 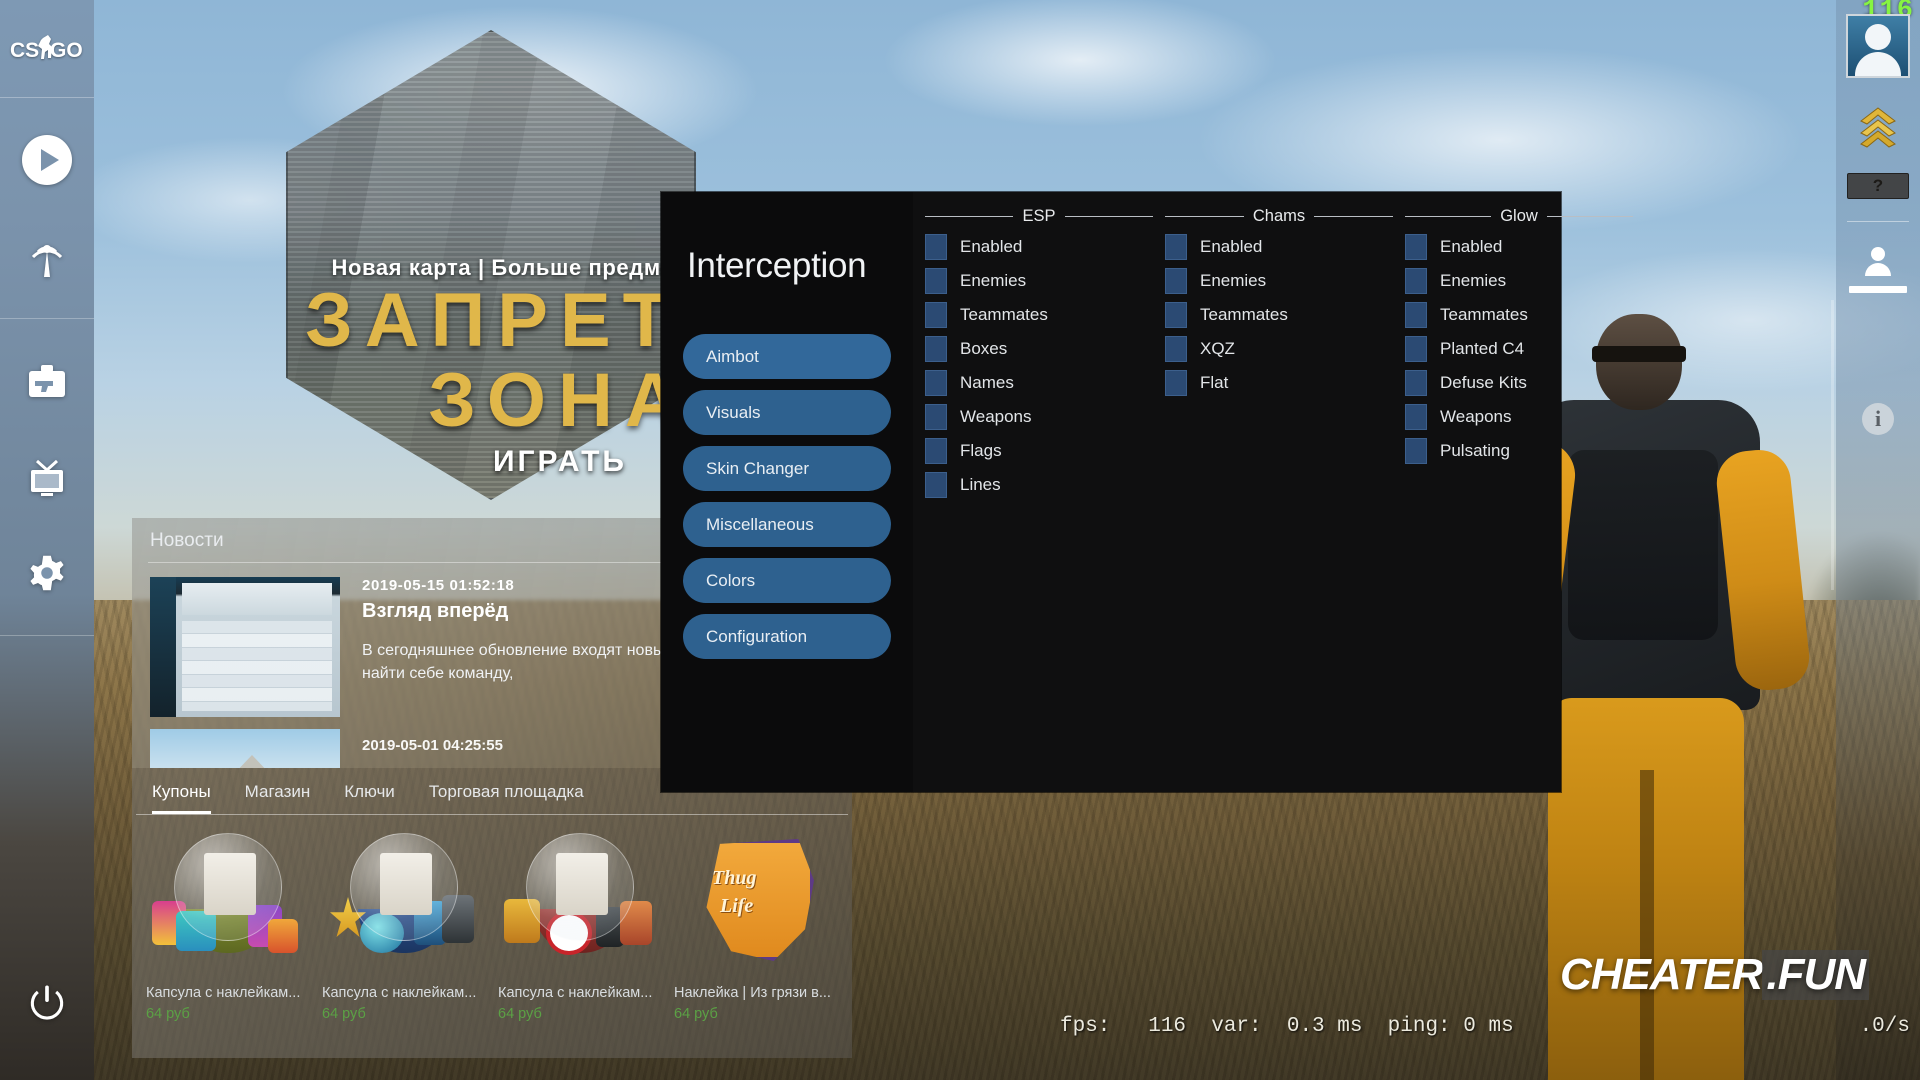 What do you see at coordinates (1519, 417) in the screenshot?
I see `checkbox-glow-weapons: Weapons` at bounding box center [1519, 417].